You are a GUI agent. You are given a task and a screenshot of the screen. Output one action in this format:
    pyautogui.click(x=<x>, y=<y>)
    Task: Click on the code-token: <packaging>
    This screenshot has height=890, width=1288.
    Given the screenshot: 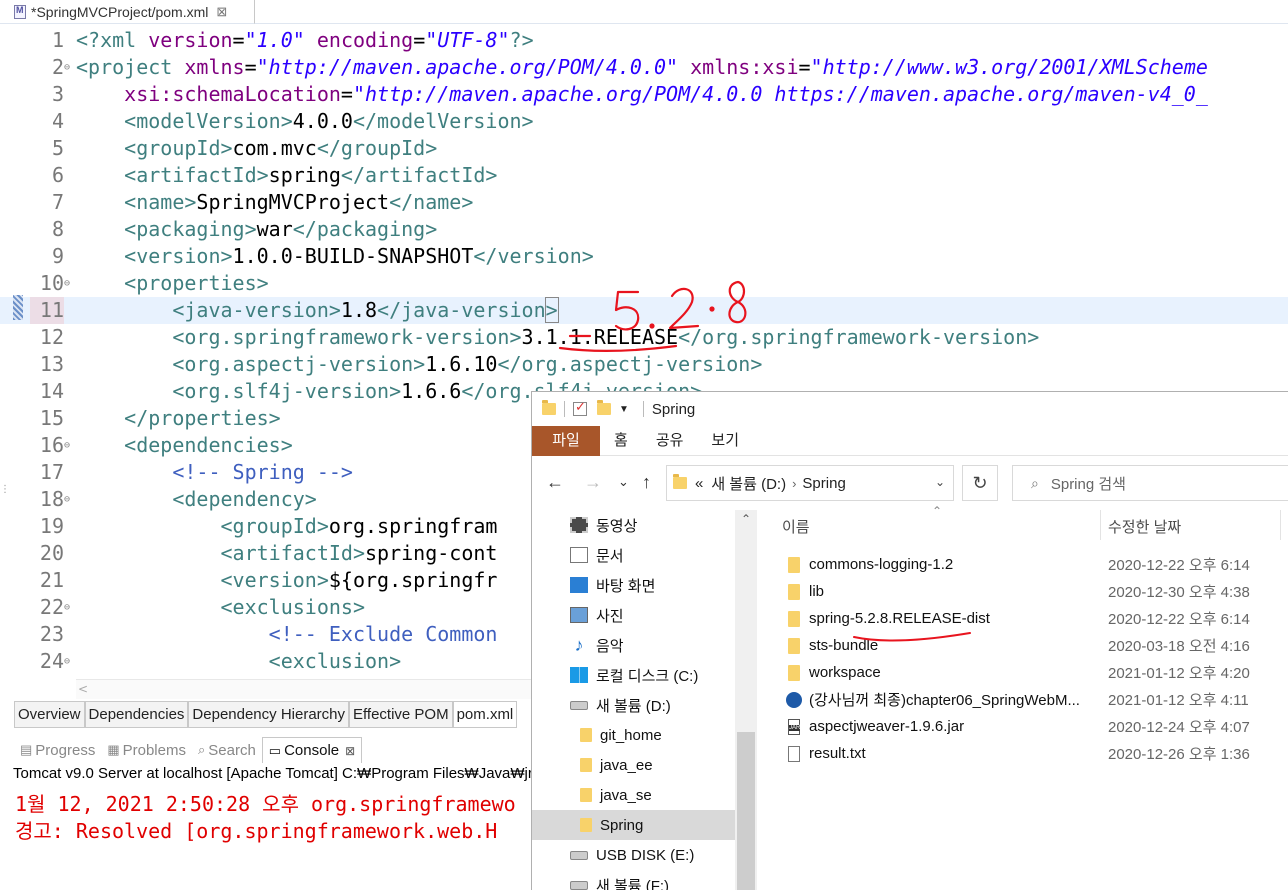 What is the action you would take?
    pyautogui.click(x=190, y=229)
    